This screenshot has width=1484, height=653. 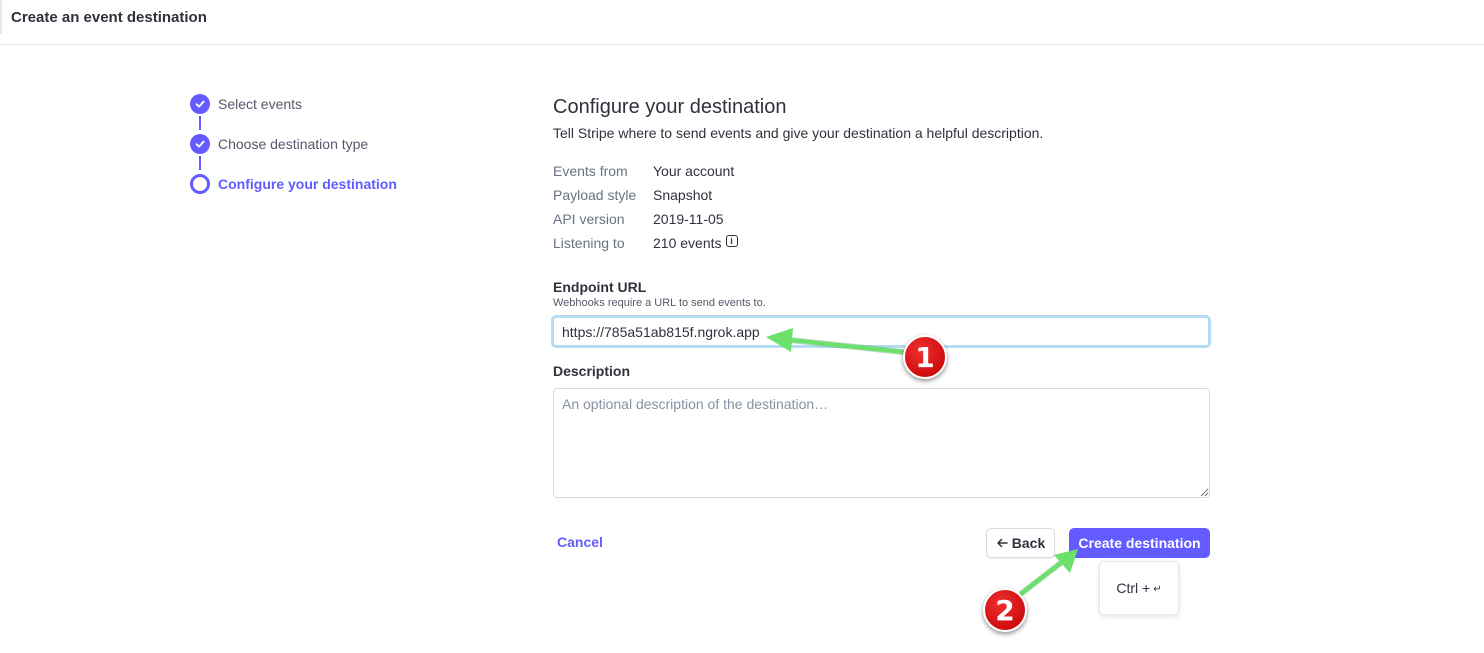 I want to click on step-choose-destination-type: Choose destination type, so click(x=279, y=144).